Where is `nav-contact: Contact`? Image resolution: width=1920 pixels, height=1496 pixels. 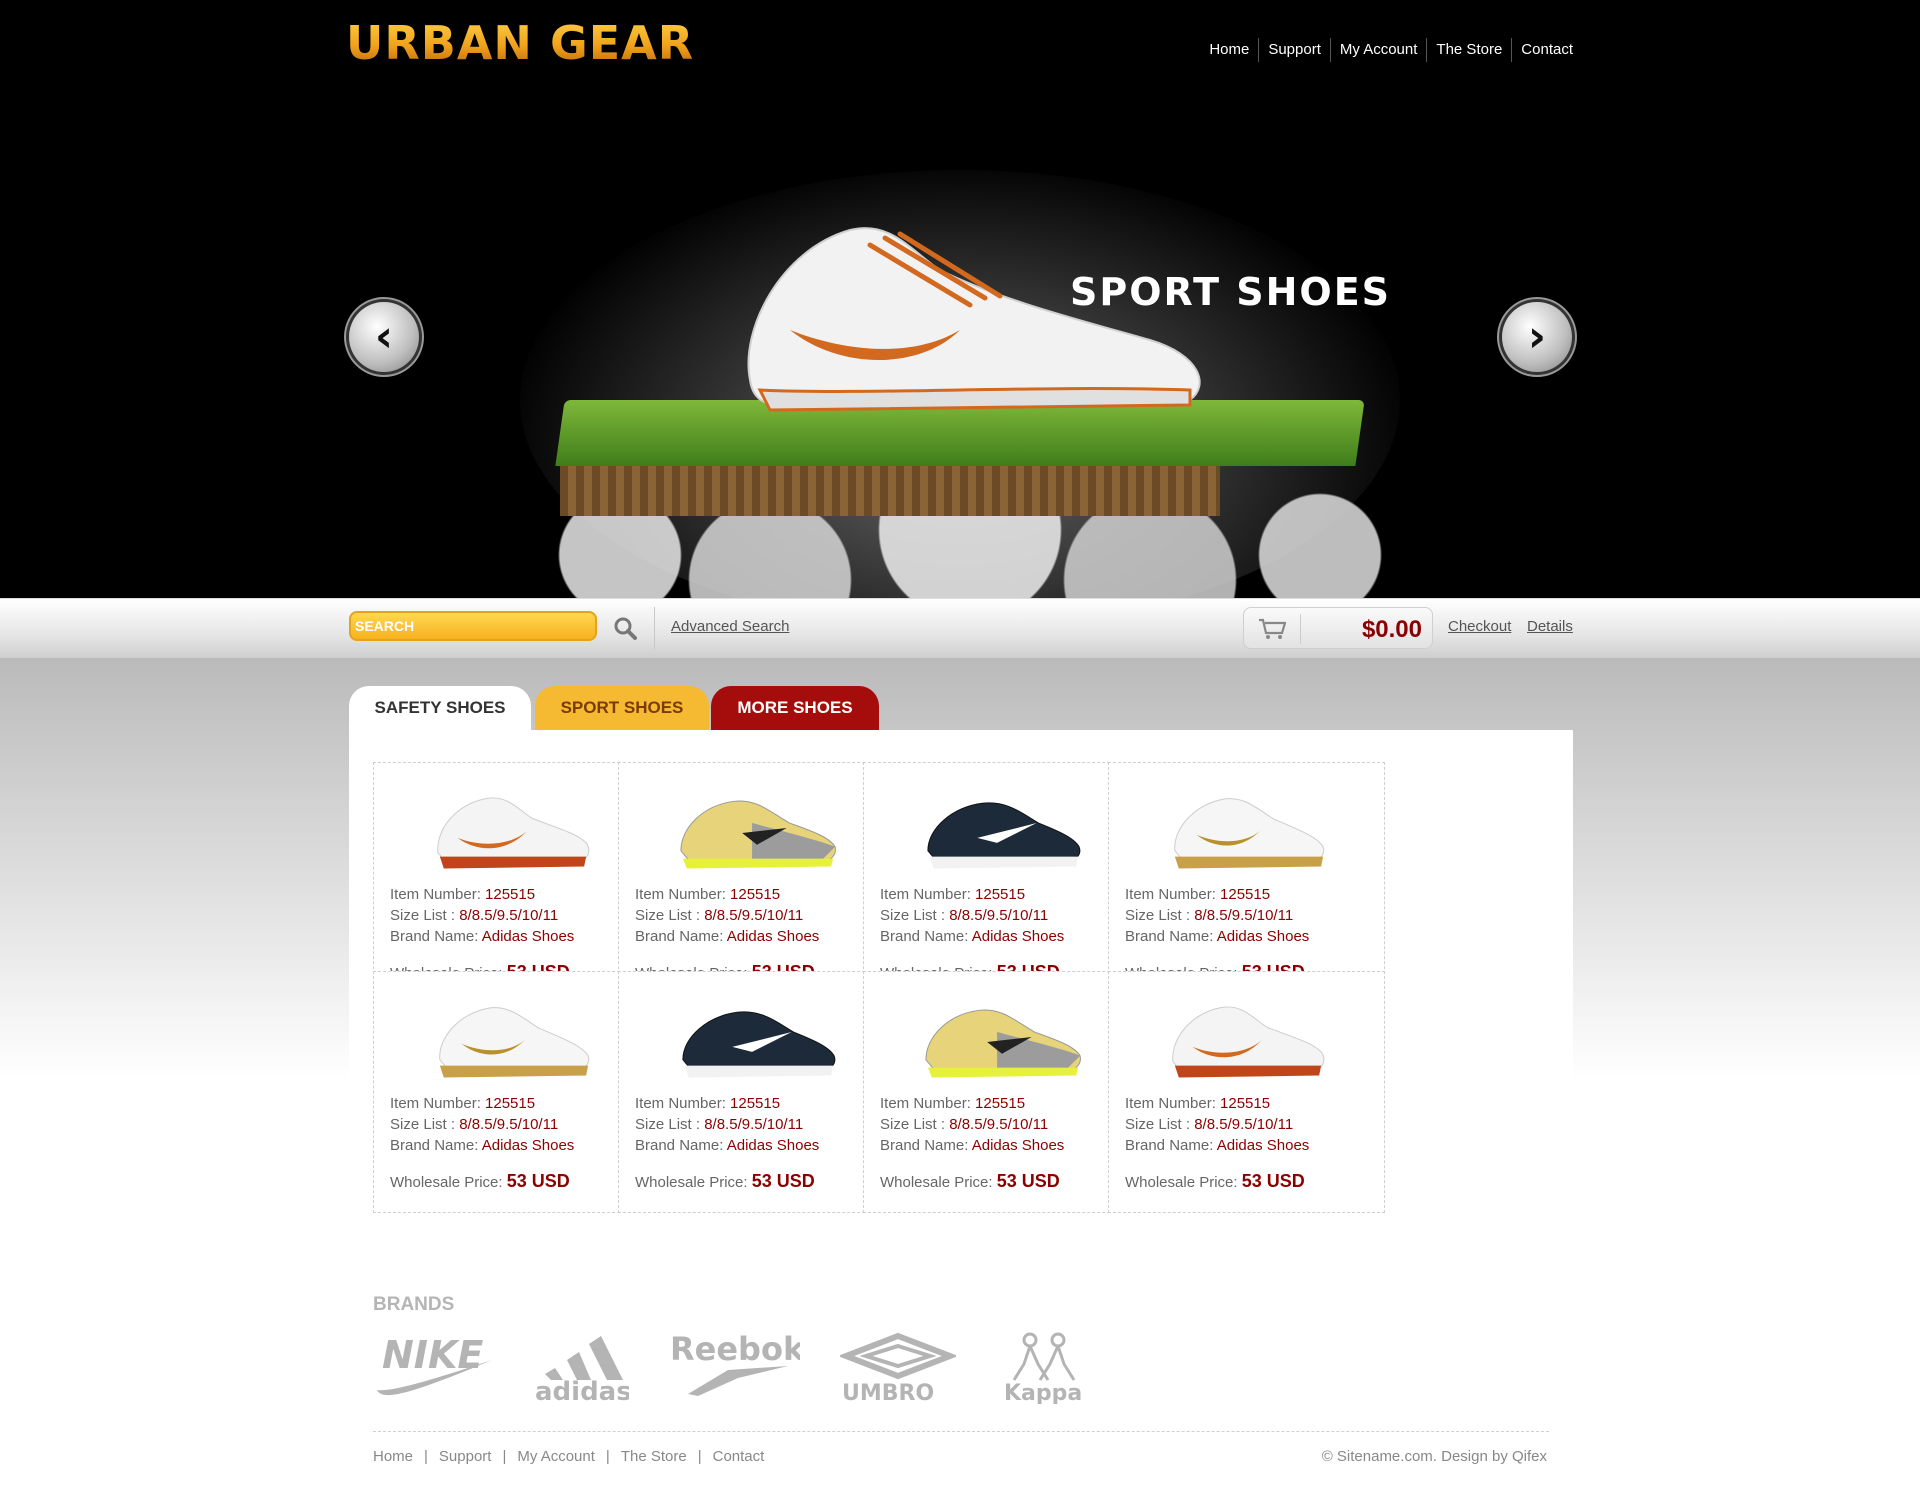
nav-contact: Contact is located at coordinates (1542, 50).